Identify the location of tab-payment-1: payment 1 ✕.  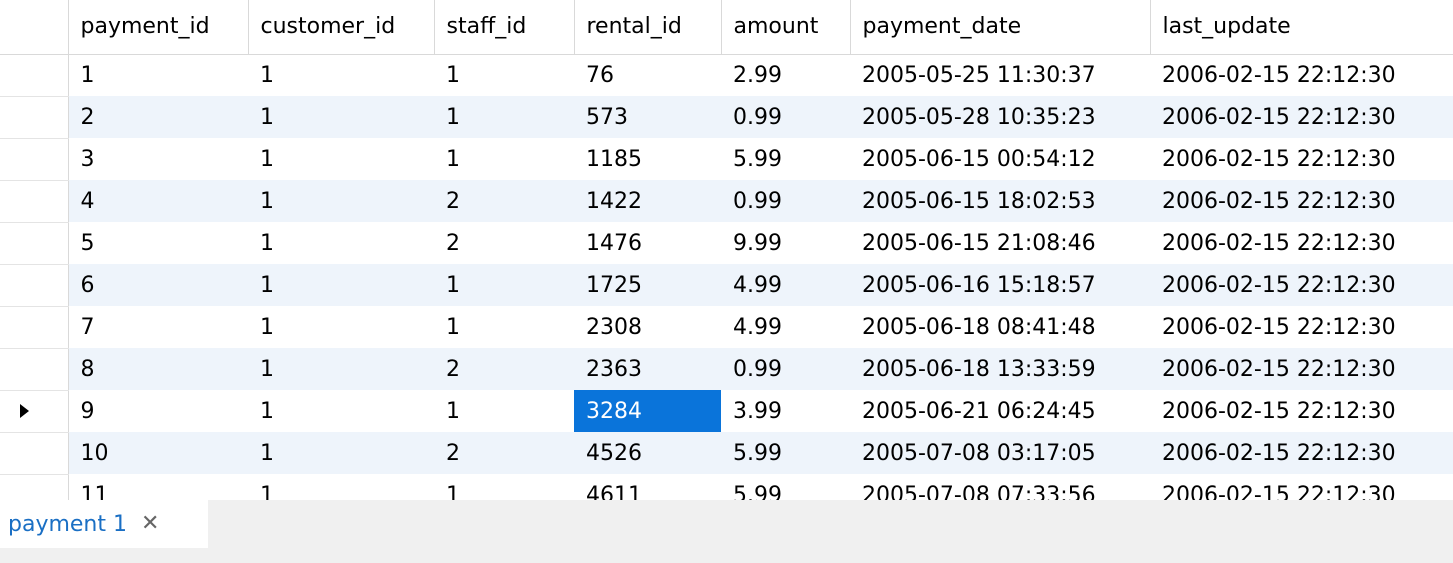
(104, 524).